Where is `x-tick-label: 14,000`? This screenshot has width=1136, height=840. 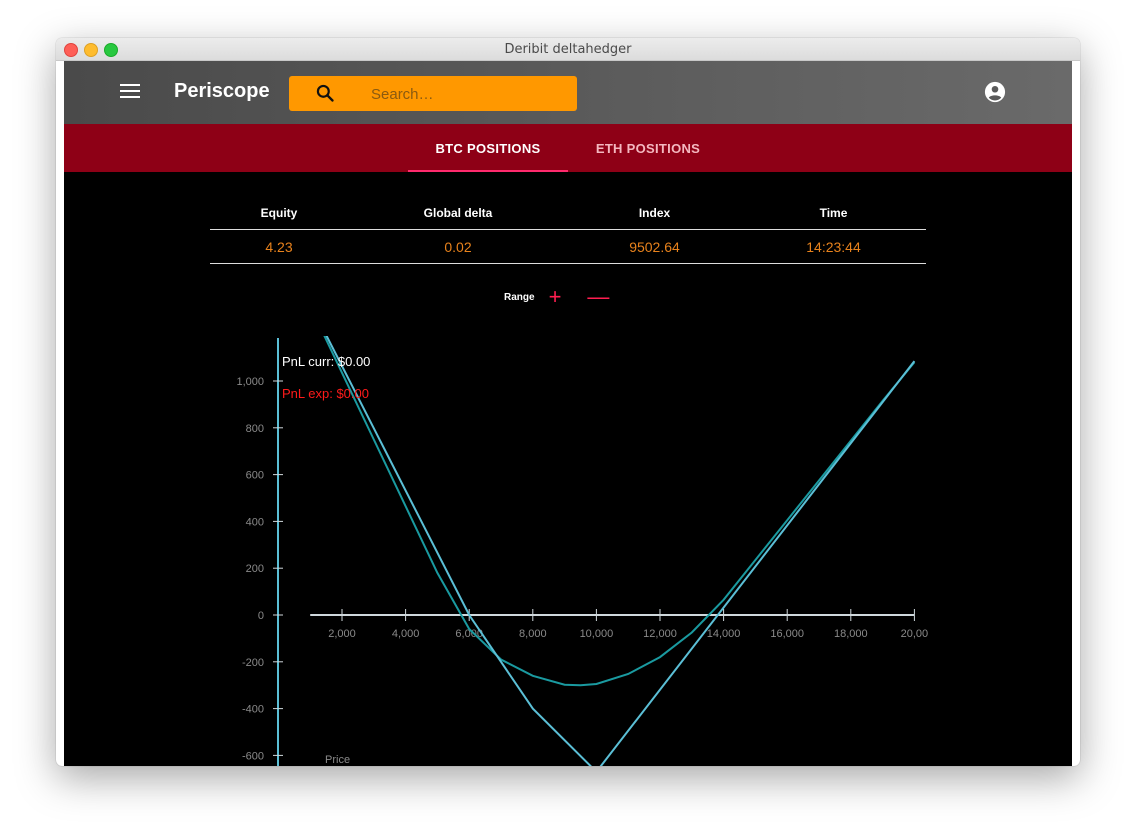 x-tick-label: 14,000 is located at coordinates (724, 634).